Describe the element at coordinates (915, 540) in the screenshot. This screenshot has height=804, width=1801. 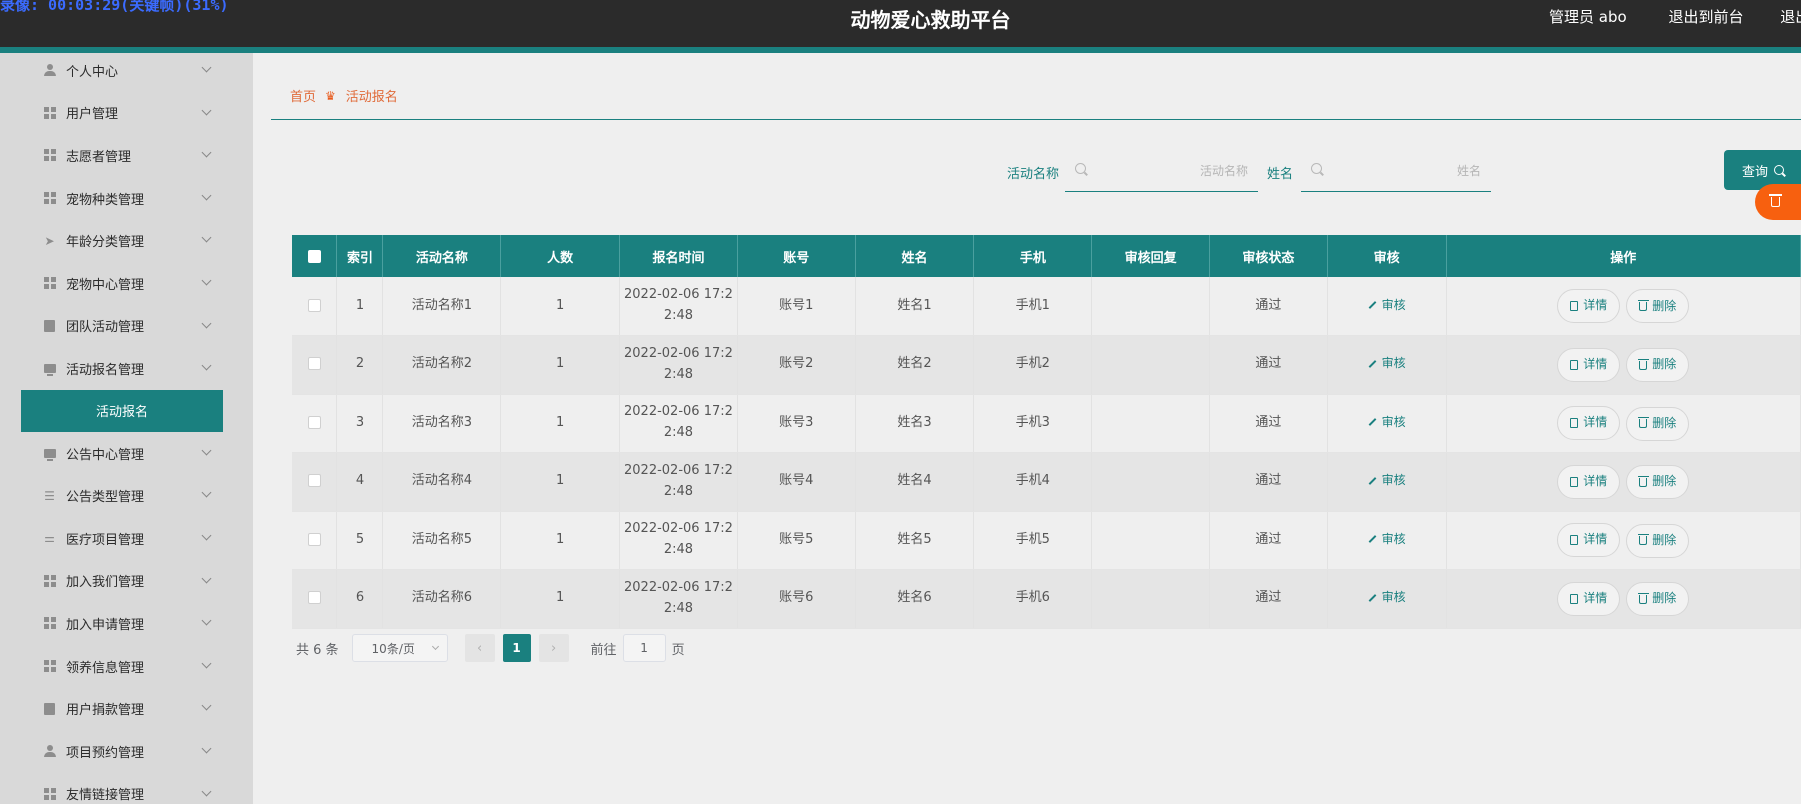
I see `name-cell: 姓名5` at that location.